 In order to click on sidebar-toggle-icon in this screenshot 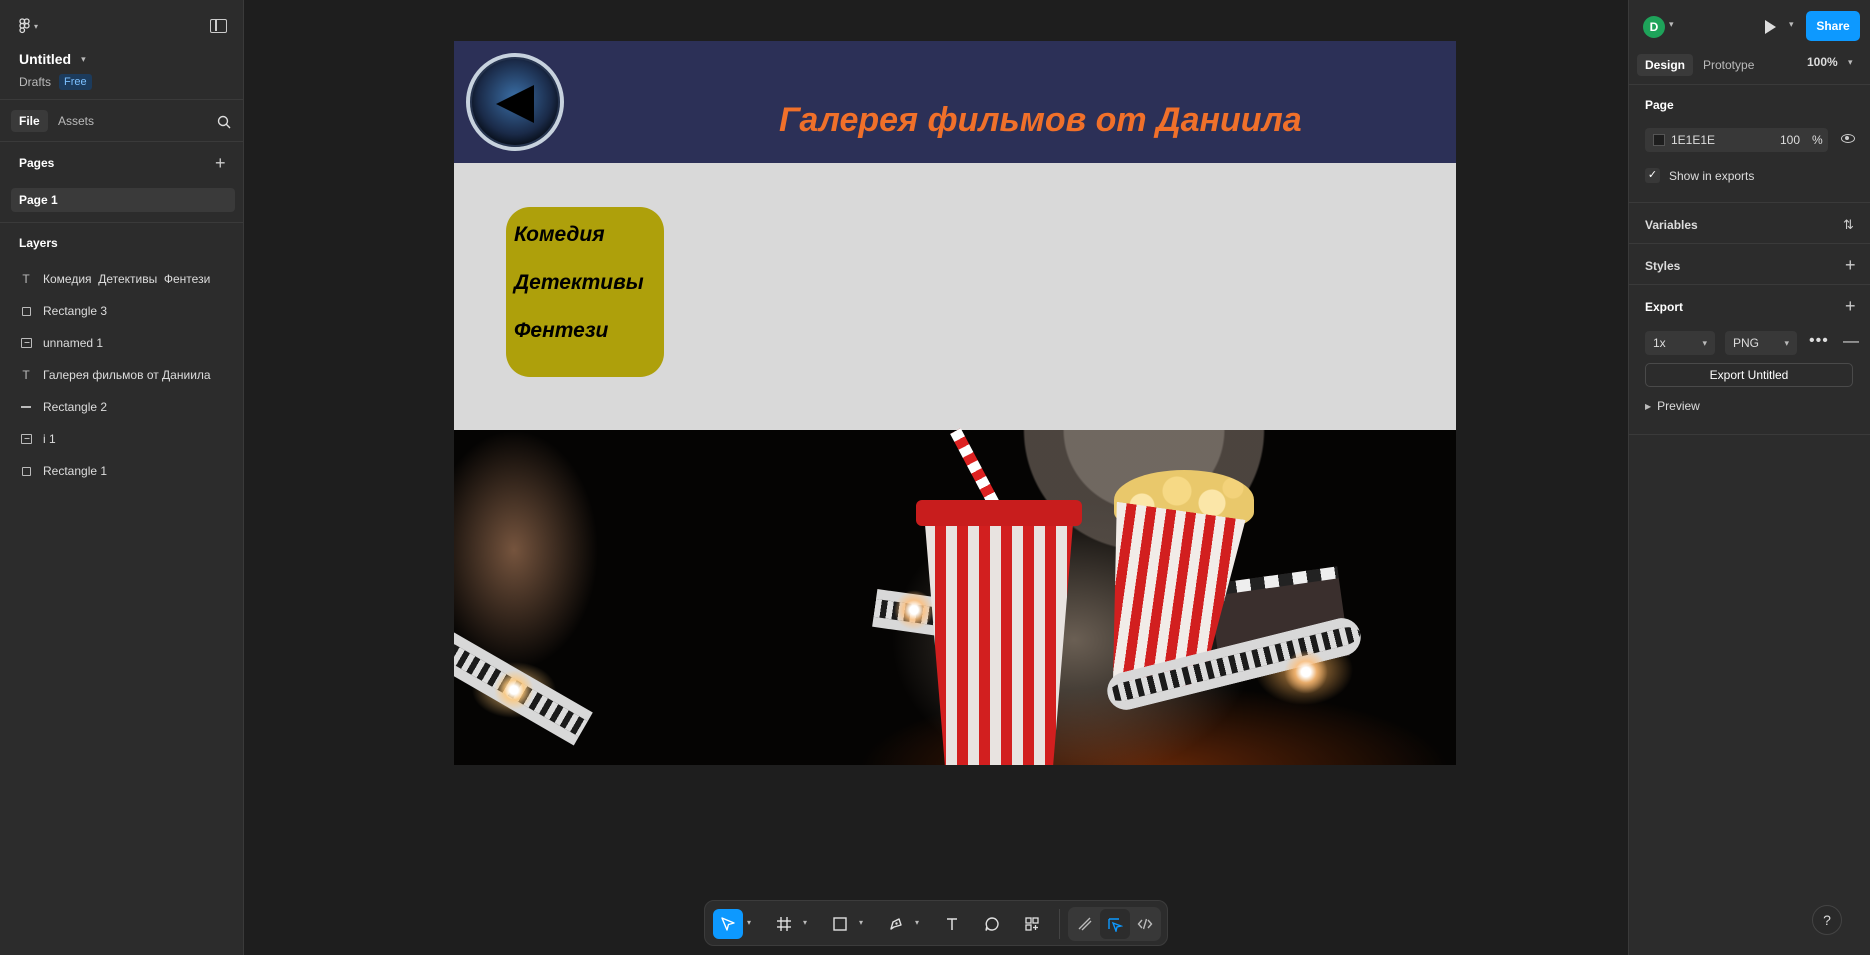, I will do `click(218, 26)`.